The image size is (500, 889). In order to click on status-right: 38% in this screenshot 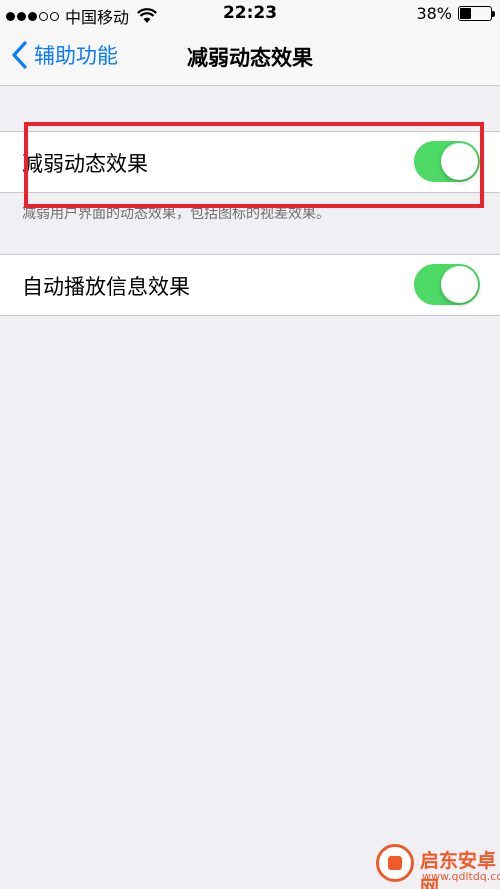, I will do `click(455, 13)`.